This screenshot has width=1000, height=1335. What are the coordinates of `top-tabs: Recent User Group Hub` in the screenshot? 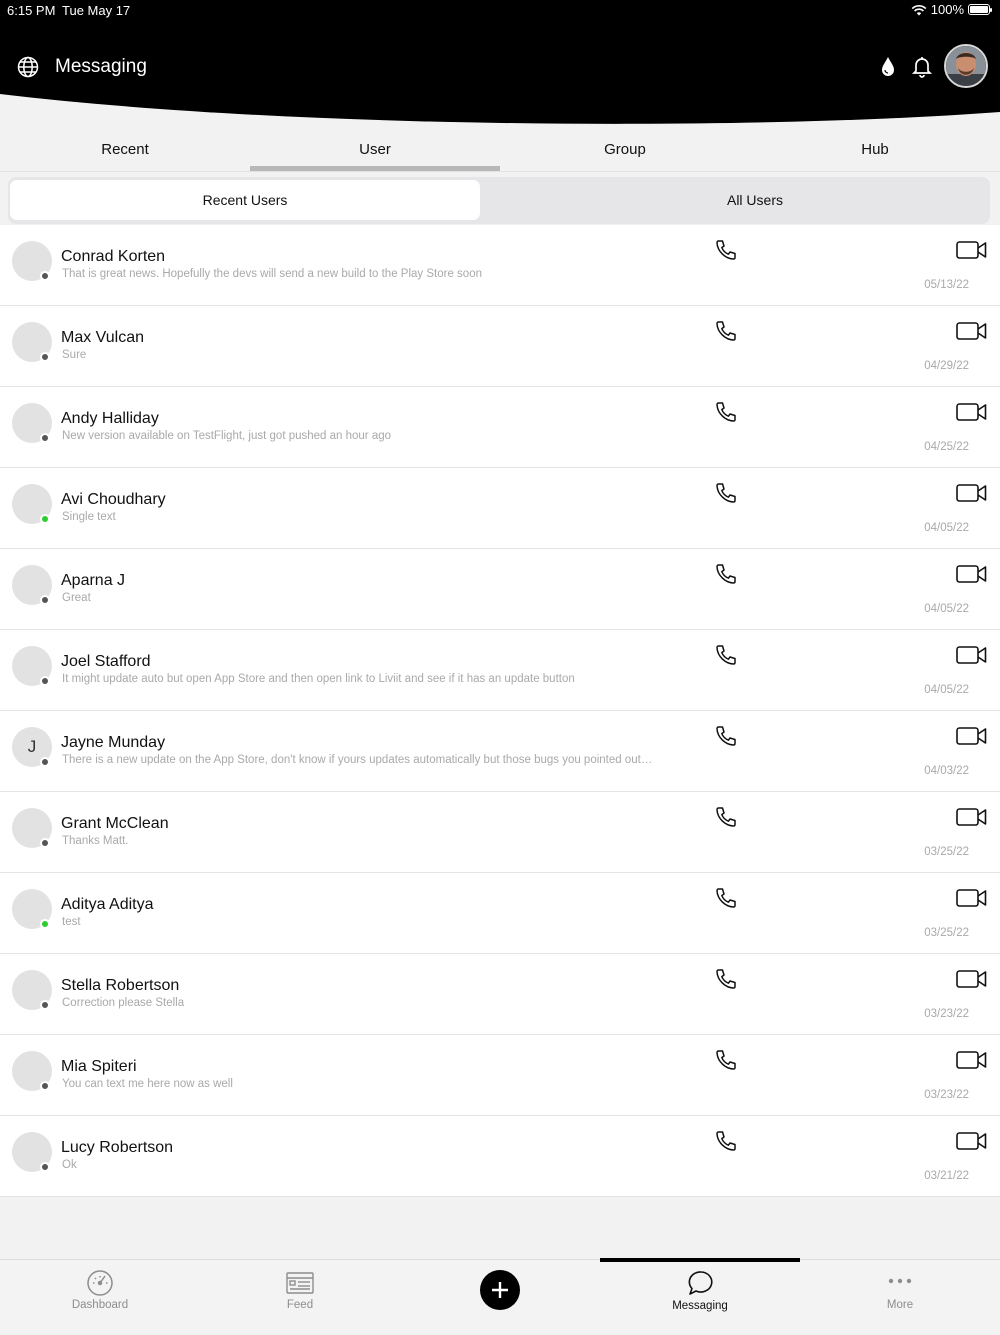 It's located at (500, 152).